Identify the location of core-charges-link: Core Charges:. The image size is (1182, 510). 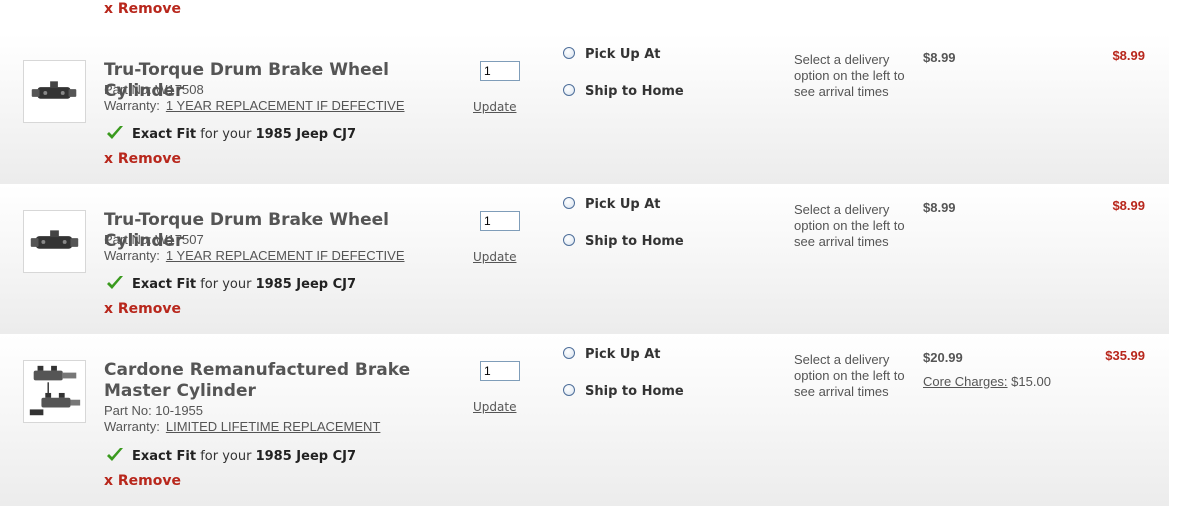
(965, 381).